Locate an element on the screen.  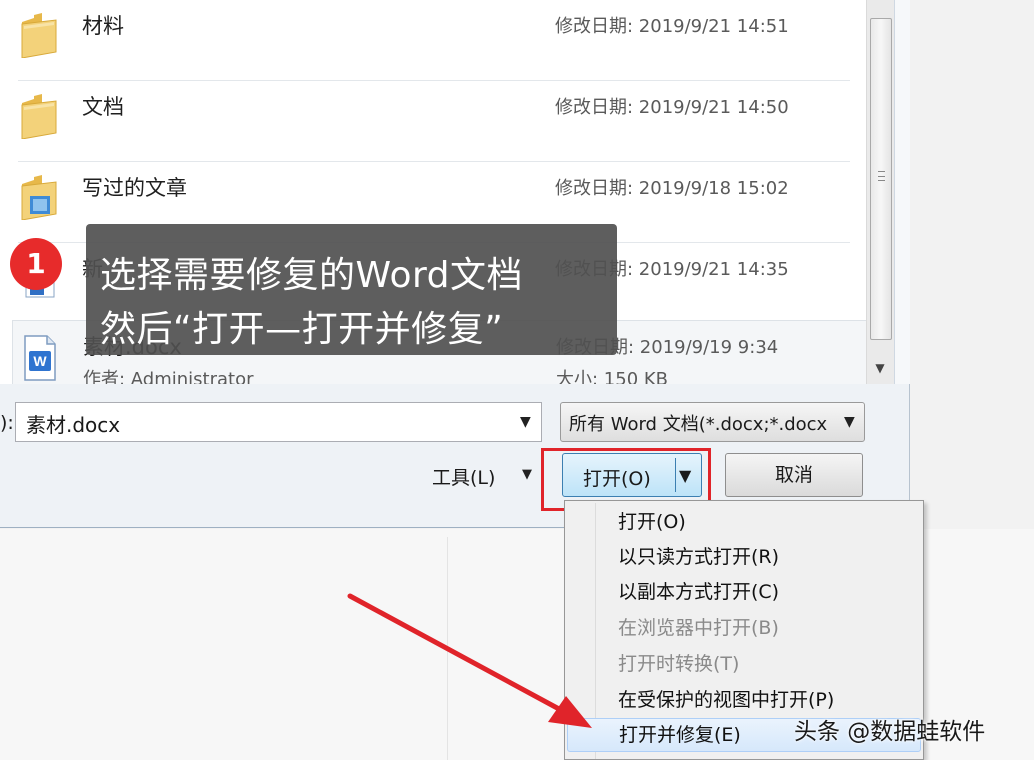
watermark: 头条 @数据蛙软件 is located at coordinates (890, 732).